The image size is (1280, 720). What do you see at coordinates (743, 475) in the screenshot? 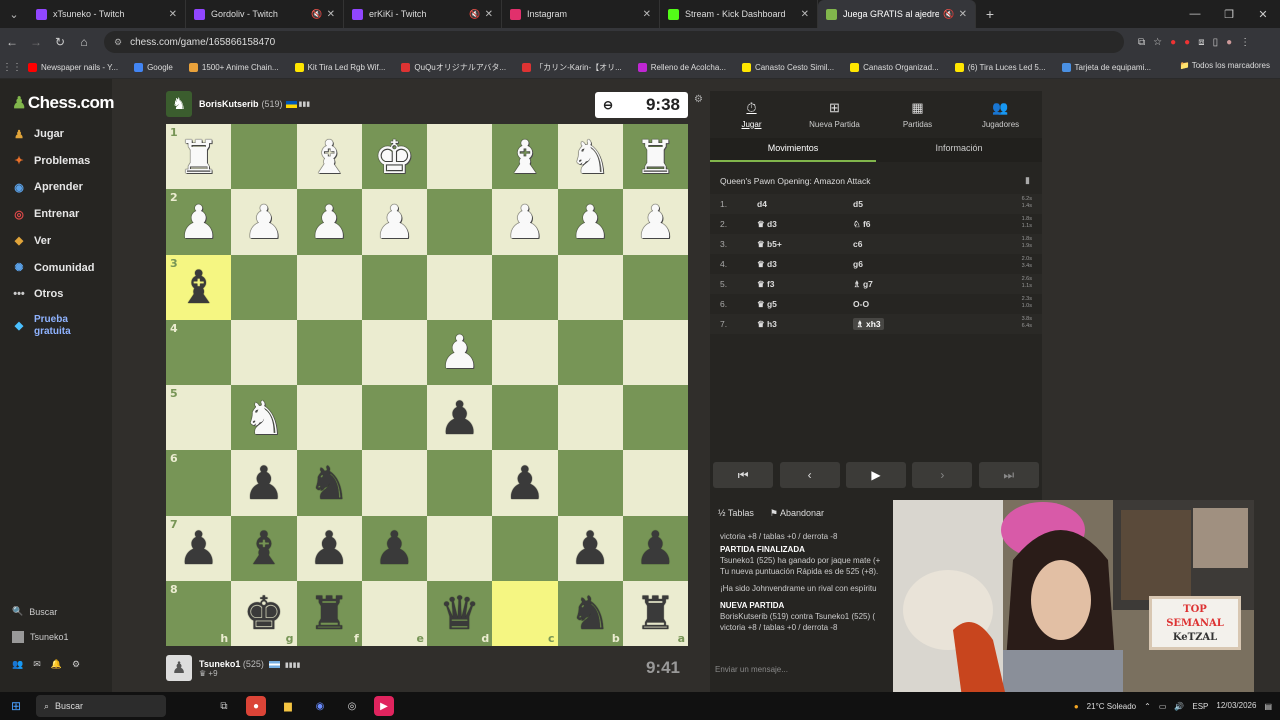
I see `first-move-button: ⏮` at bounding box center [743, 475].